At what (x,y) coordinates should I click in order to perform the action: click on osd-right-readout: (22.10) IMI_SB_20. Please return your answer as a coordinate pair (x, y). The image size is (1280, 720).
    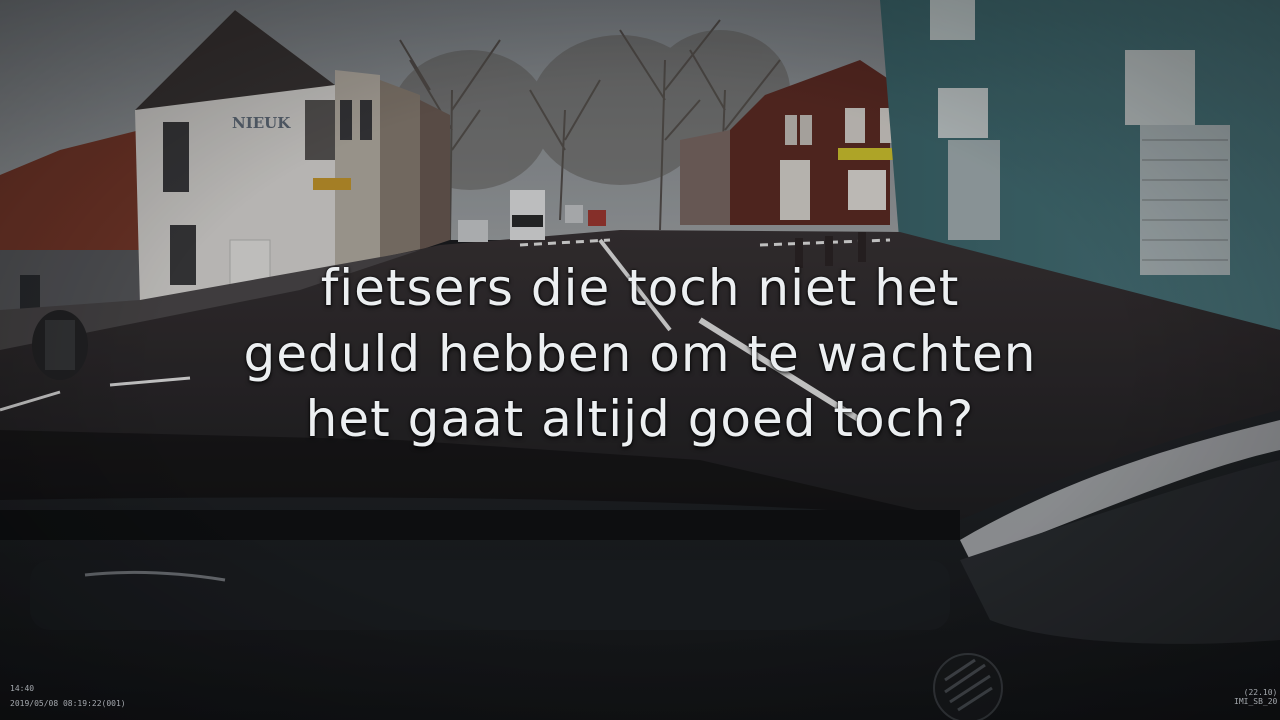
    Looking at the image, I should click on (1255, 697).